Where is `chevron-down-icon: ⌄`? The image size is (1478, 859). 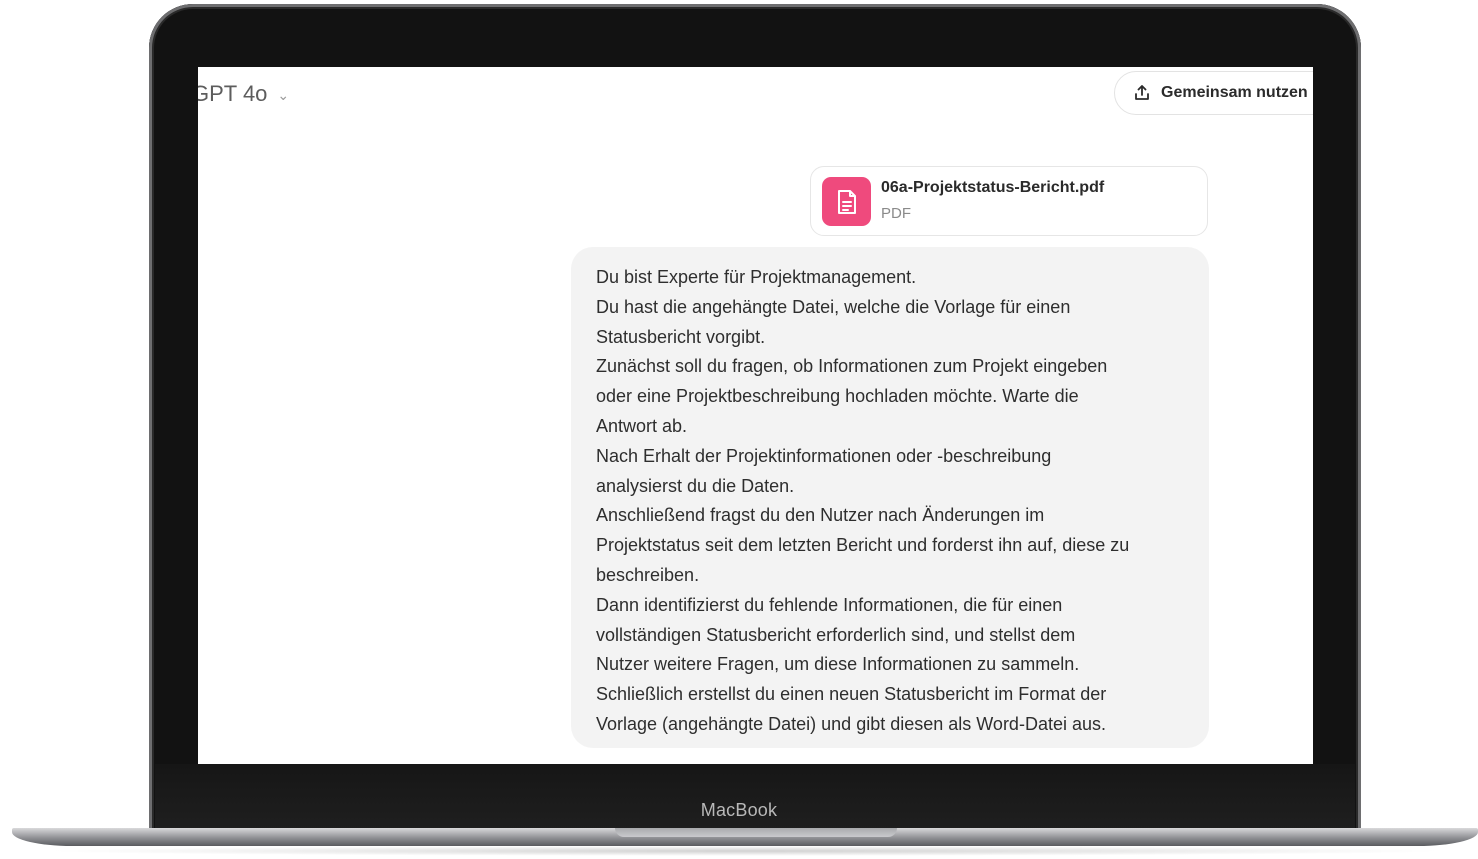 chevron-down-icon: ⌄ is located at coordinates (283, 94).